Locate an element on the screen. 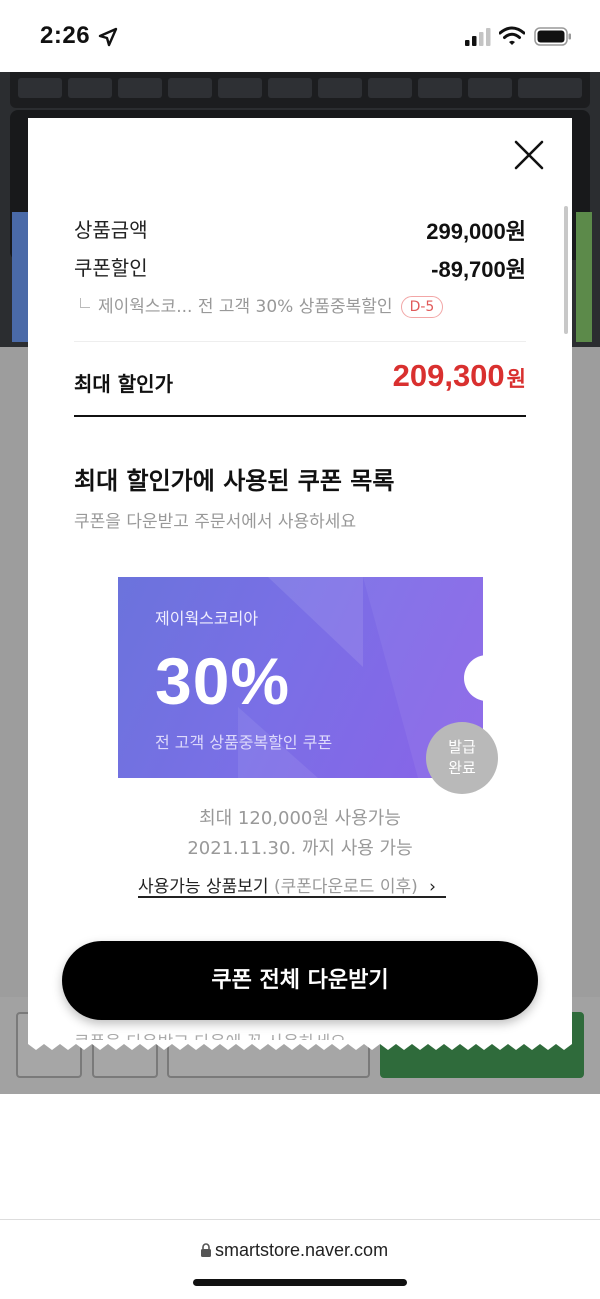  coupon-notch is located at coordinates (487, 678).